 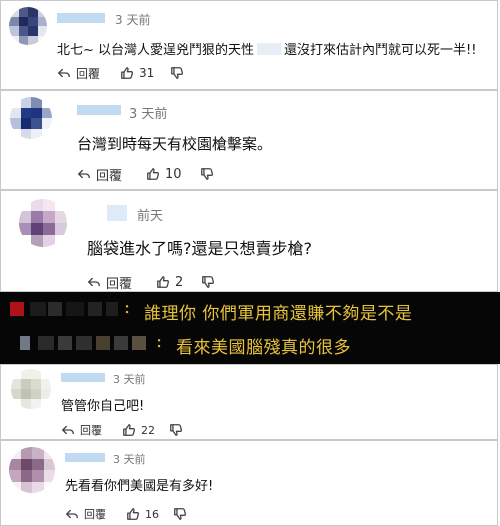 I want to click on comment-text: 北七~ 以台灣人愛逞兇鬥狠的天性 還沒打來估計內鬥就可以死一半!!, so click(x=267, y=50).